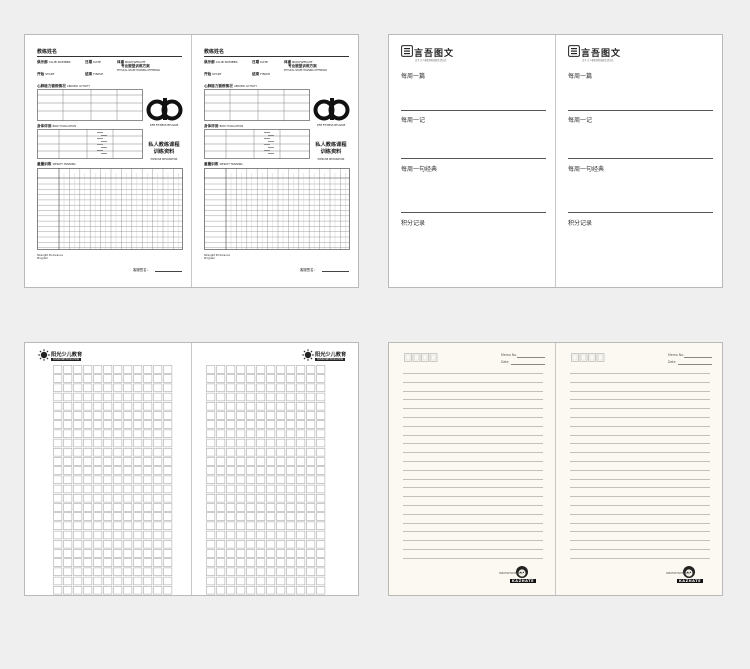  What do you see at coordinates (276, 56) in the screenshot?
I see `title-rule` at bounding box center [276, 56].